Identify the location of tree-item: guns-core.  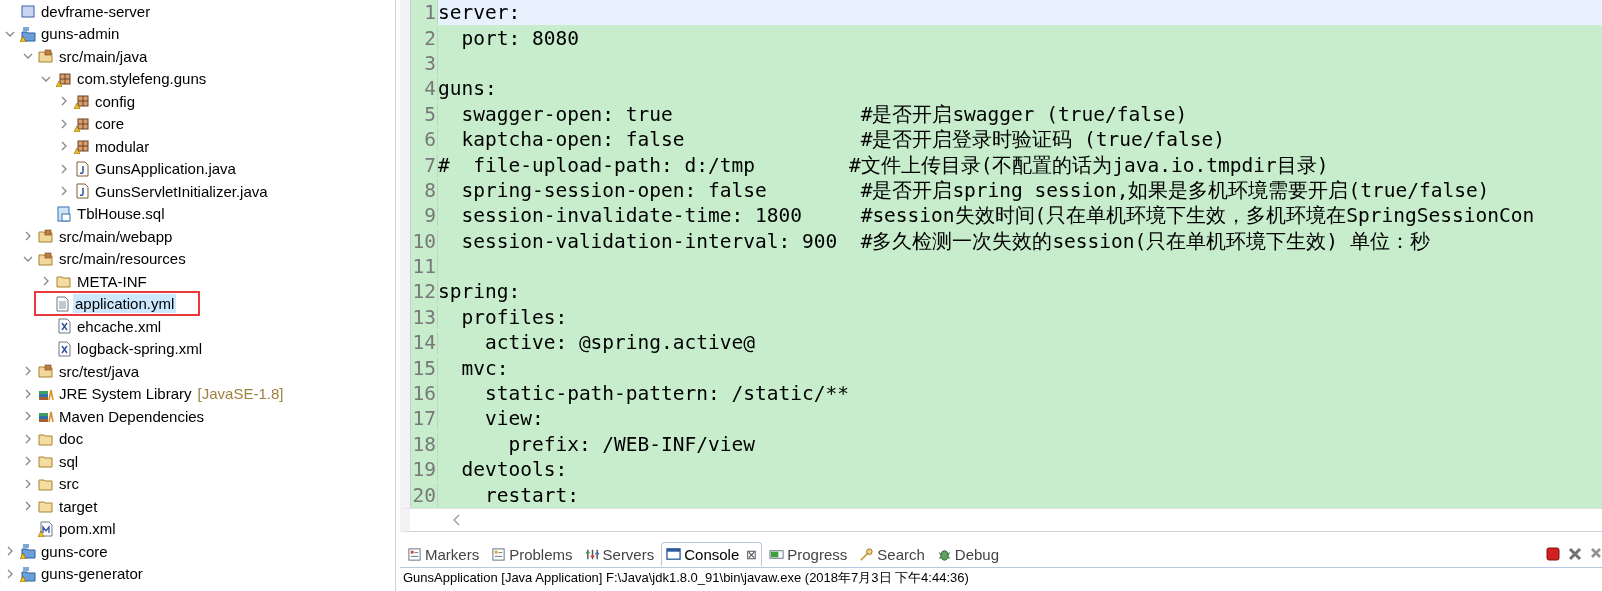
(74, 551).